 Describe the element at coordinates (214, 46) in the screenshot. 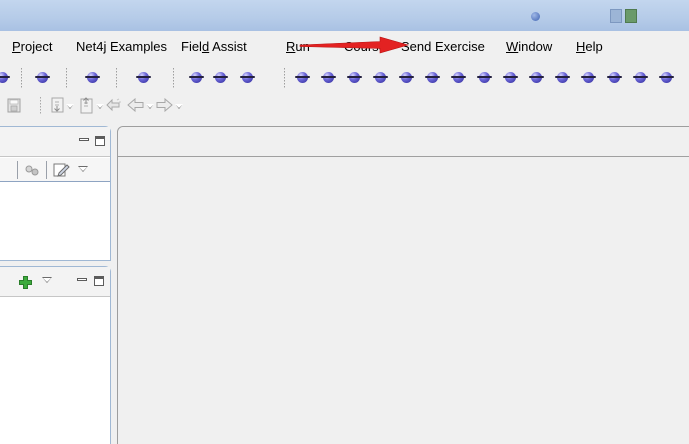

I see `menu-field-assist: Field Assist` at that location.